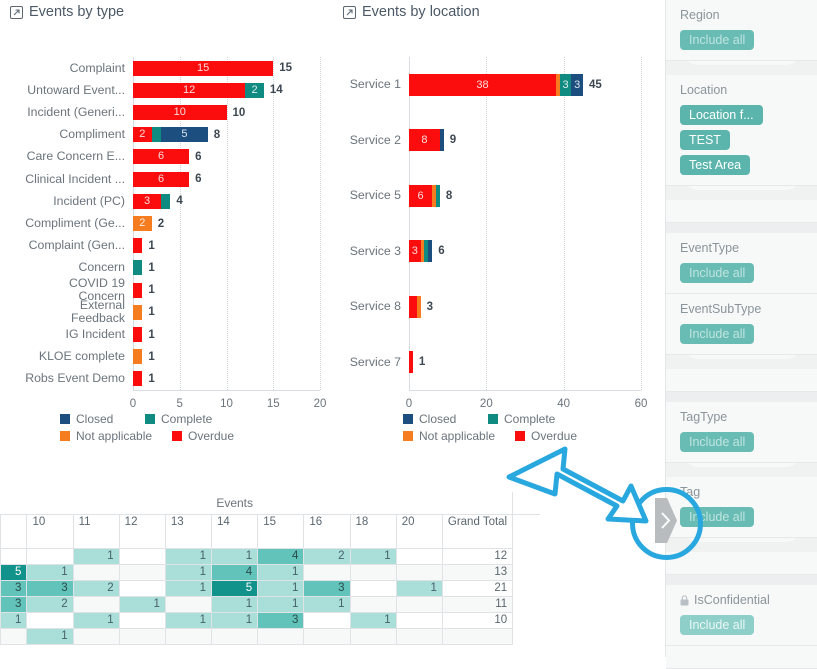  Describe the element at coordinates (180, 112) in the screenshot. I see `bar-segment: 10` at that location.